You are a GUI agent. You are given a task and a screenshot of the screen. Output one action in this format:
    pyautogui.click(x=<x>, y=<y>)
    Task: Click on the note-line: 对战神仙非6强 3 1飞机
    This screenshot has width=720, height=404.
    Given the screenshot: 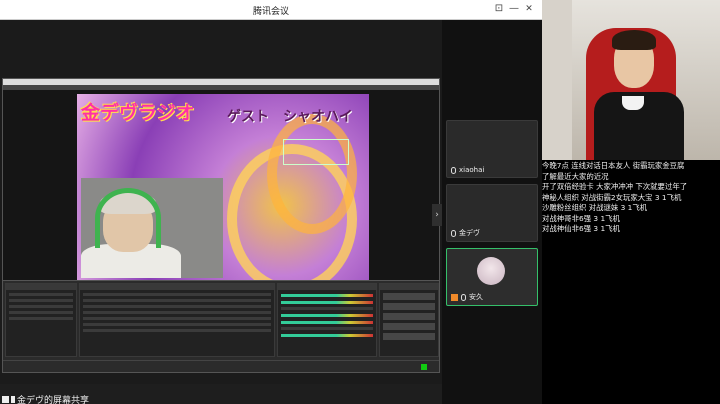 What is the action you would take?
    pyautogui.click(x=581, y=228)
    